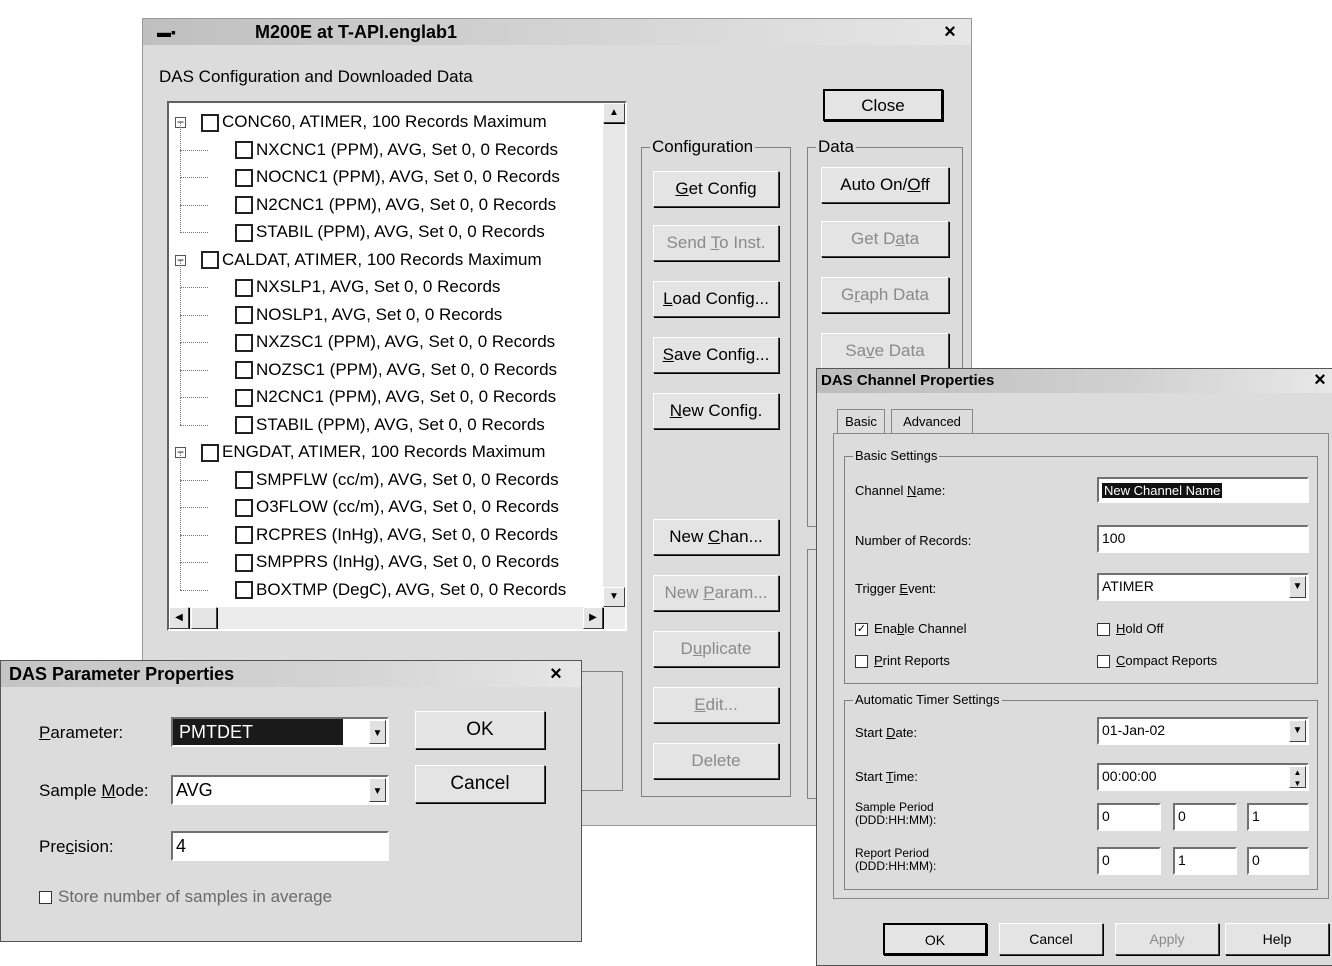 The height and width of the screenshot is (966, 1332). I want to click on tree-channel-item: CALDAT, ATIMER, 100 Records Maximum, so click(371, 260).